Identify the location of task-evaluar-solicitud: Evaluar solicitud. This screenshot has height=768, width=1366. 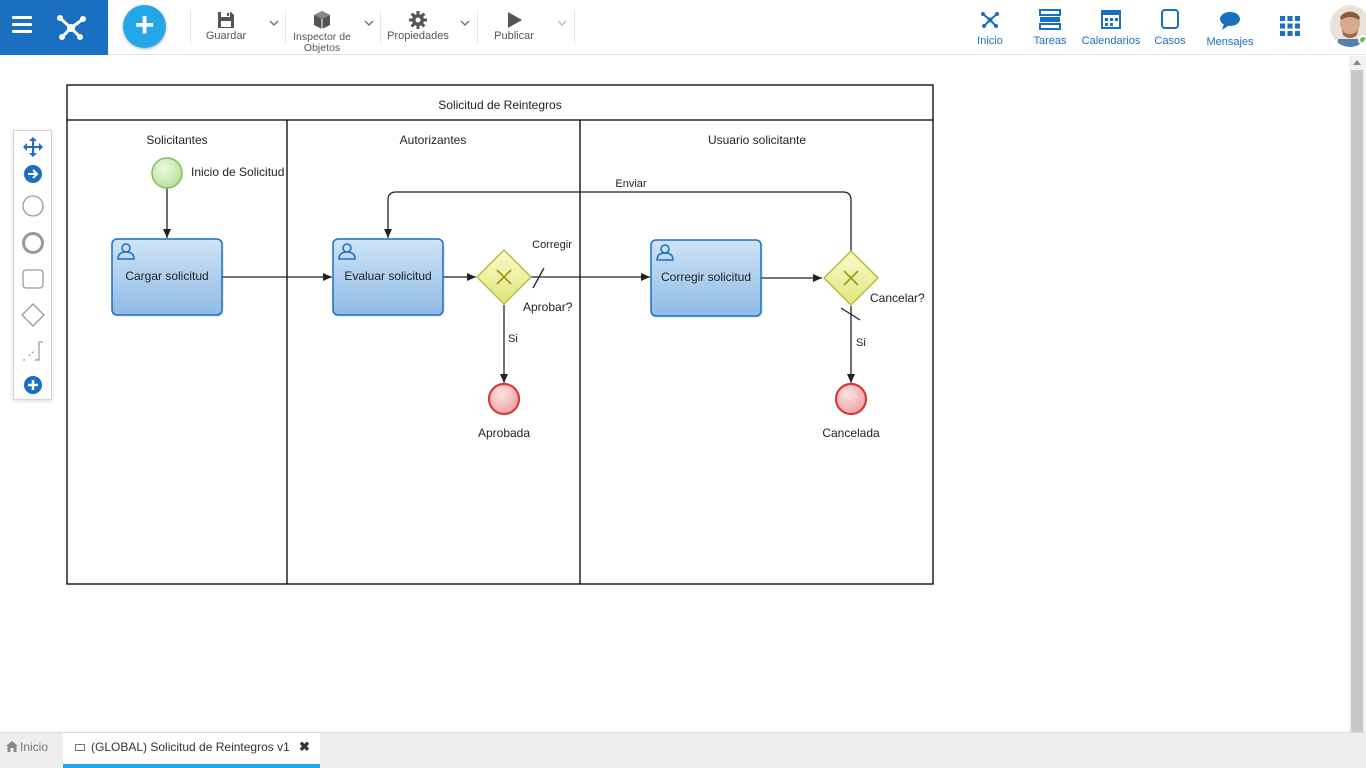
(388, 277).